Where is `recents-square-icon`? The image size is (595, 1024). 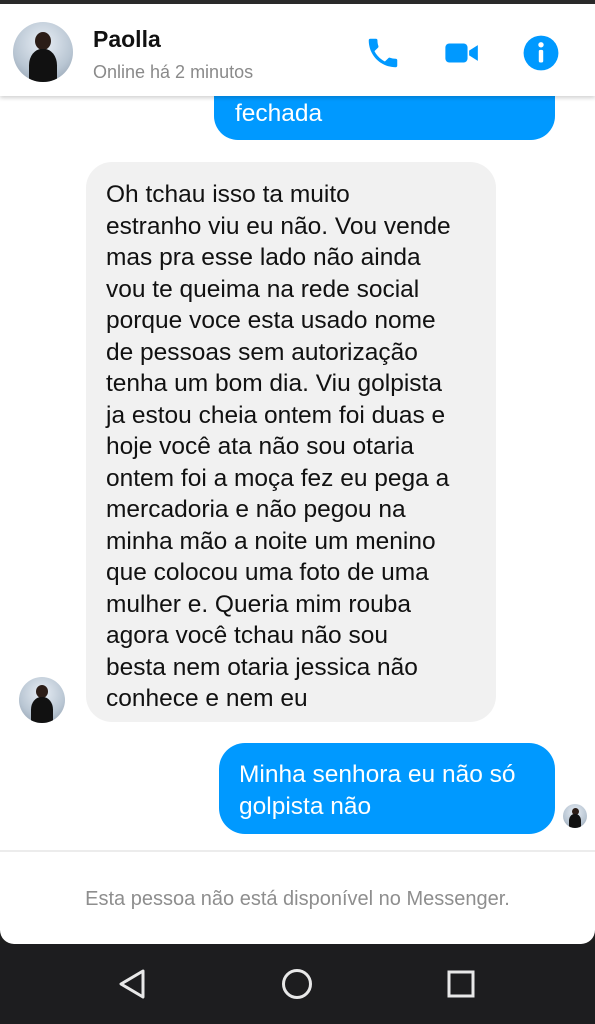 recents-square-icon is located at coordinates (461, 984).